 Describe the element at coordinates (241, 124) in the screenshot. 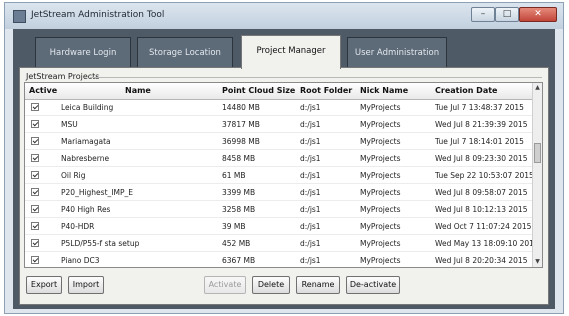

I see `cell-size: 37817 MB` at that location.